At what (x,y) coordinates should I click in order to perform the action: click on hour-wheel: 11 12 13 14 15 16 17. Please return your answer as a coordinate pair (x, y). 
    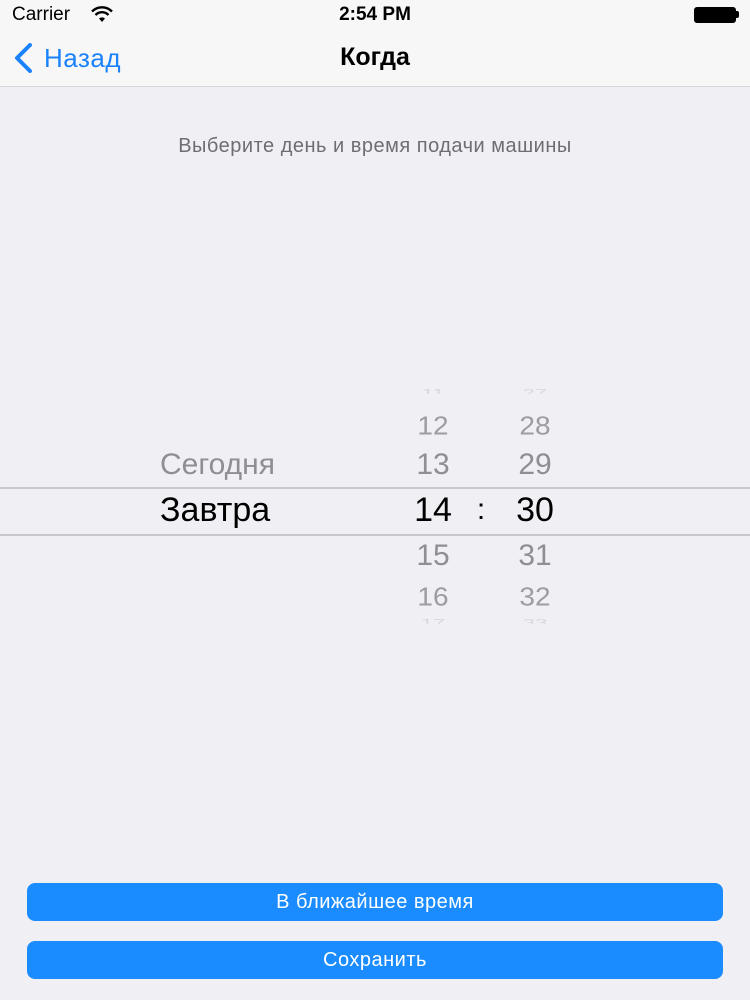
    Looking at the image, I should click on (433, 510).